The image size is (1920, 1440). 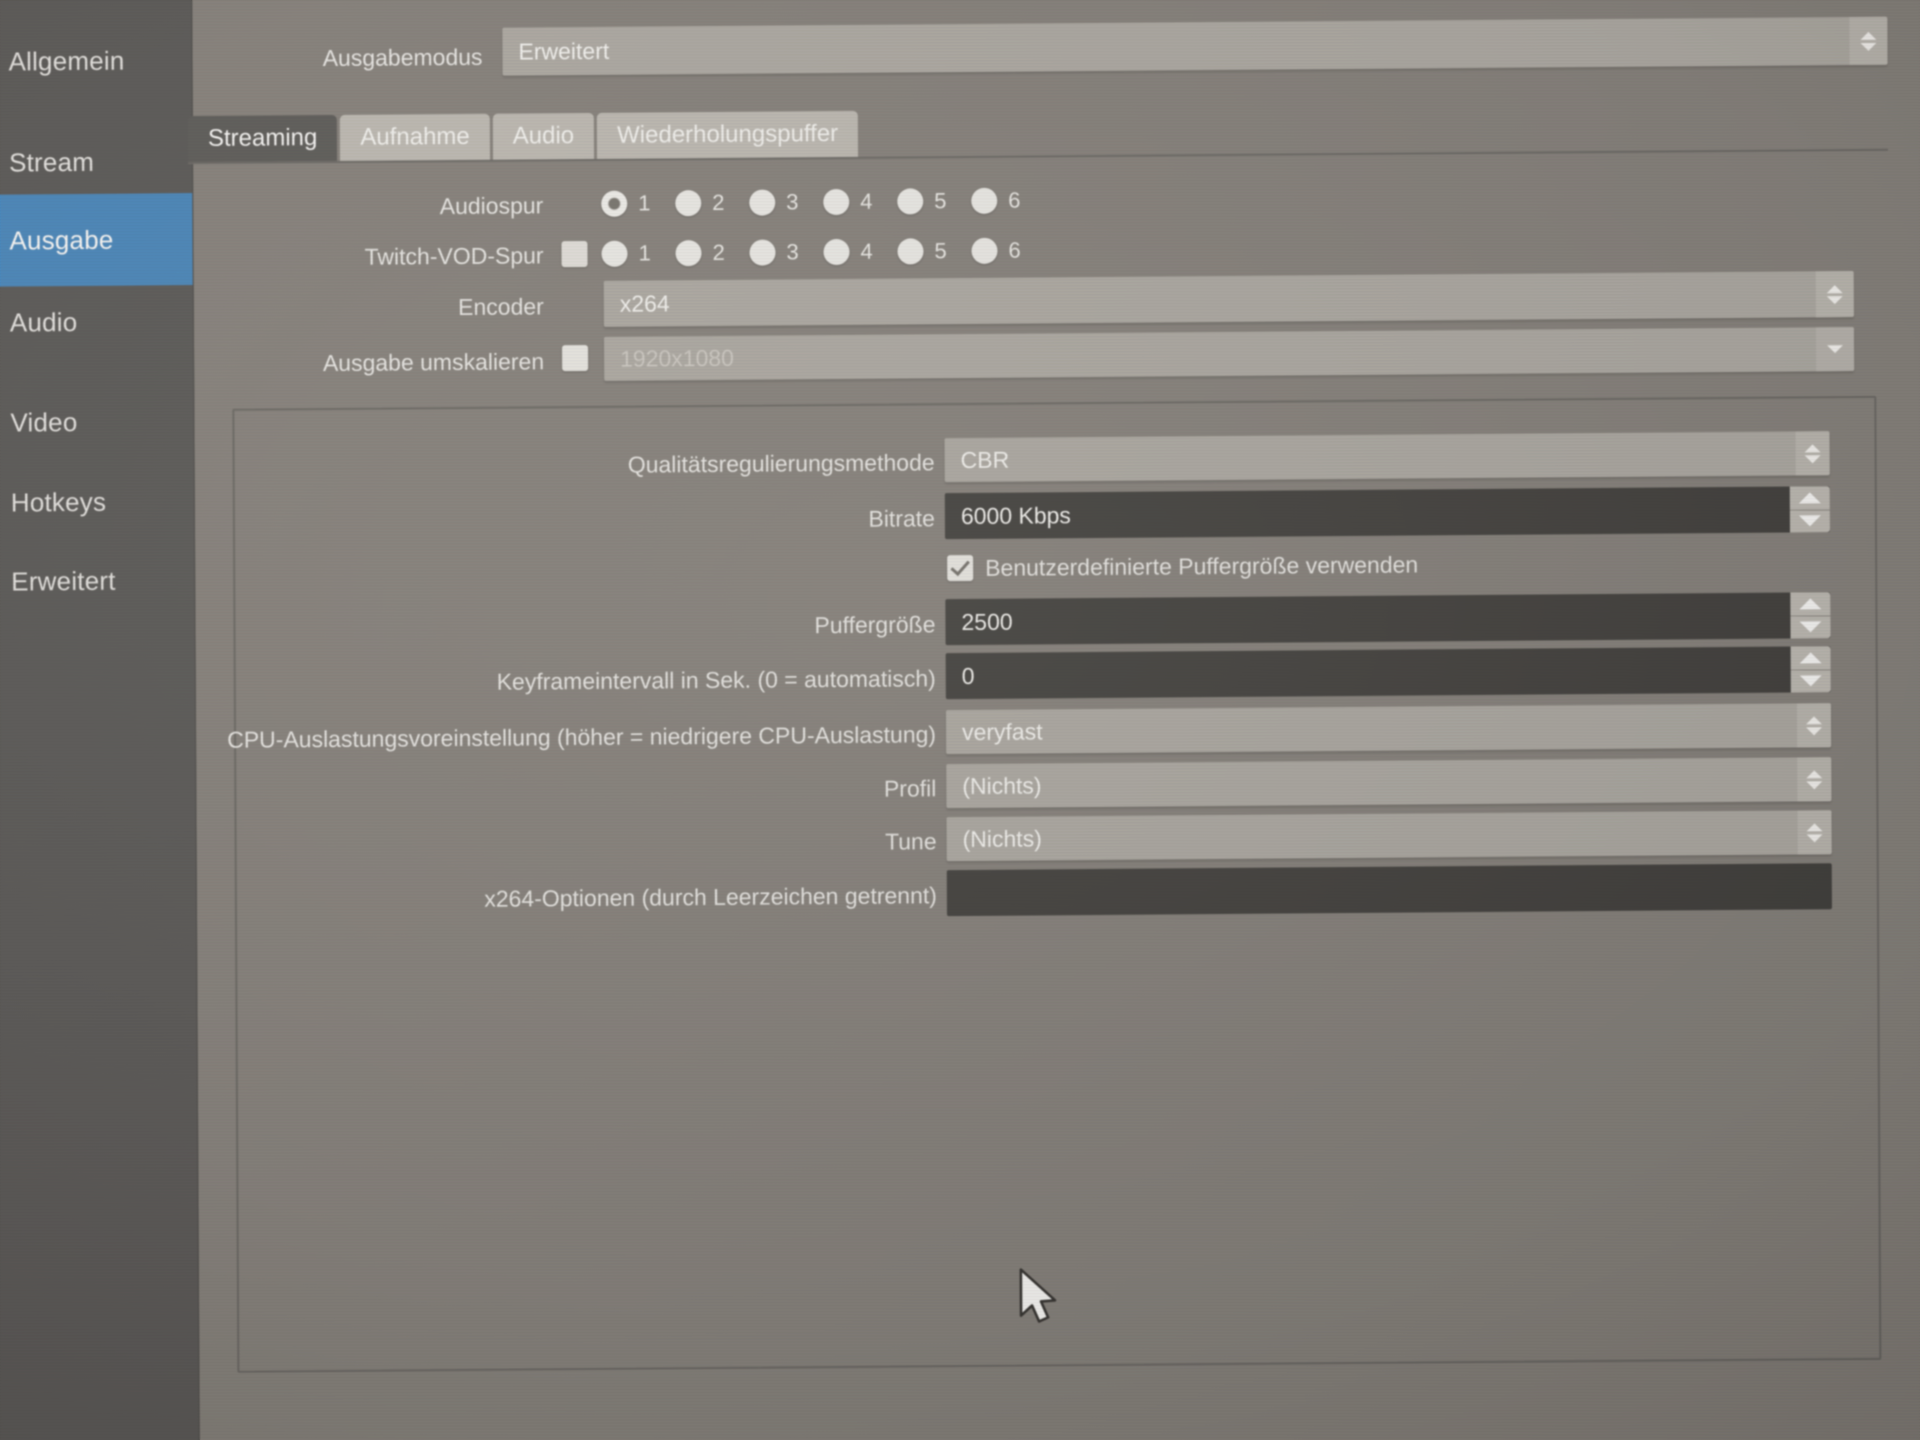 What do you see at coordinates (1195, 46) in the screenshot?
I see `output-mode-select: Erweitert` at bounding box center [1195, 46].